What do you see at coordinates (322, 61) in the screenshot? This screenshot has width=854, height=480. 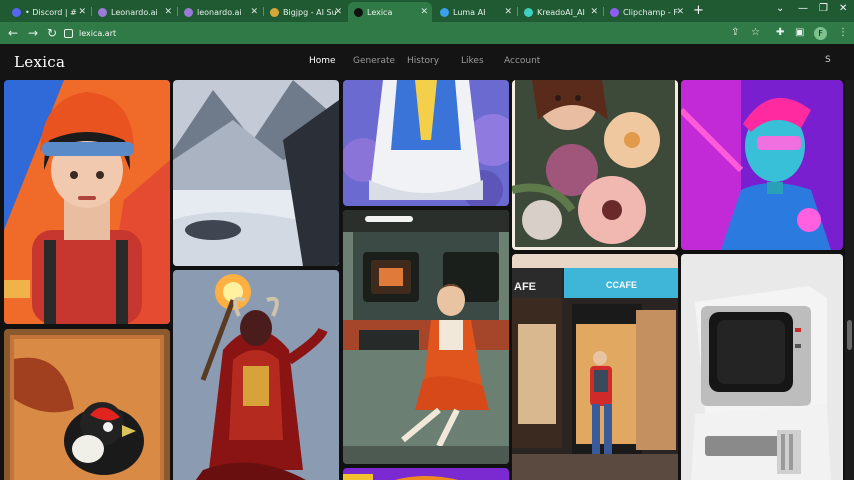 I see `nav-home: Home` at bounding box center [322, 61].